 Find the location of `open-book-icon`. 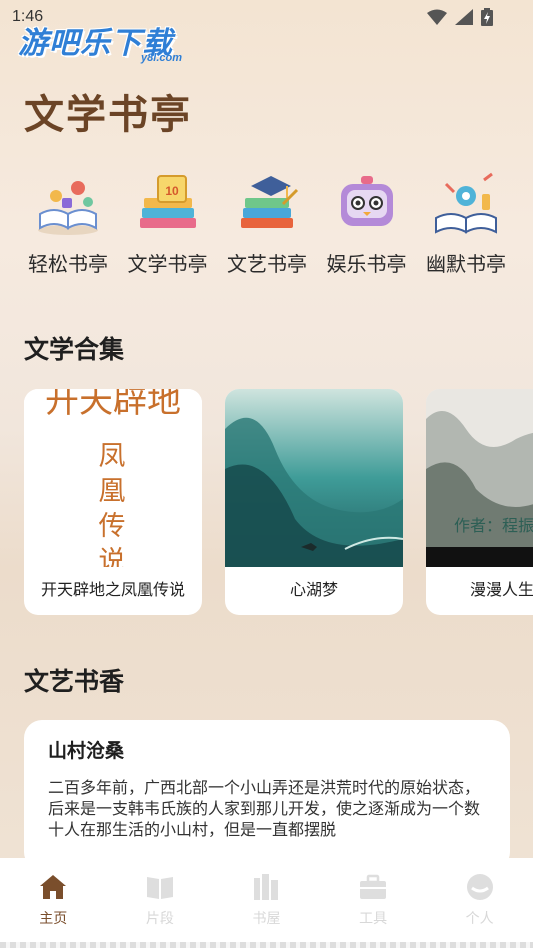

open-book-icon is located at coordinates (68, 208).